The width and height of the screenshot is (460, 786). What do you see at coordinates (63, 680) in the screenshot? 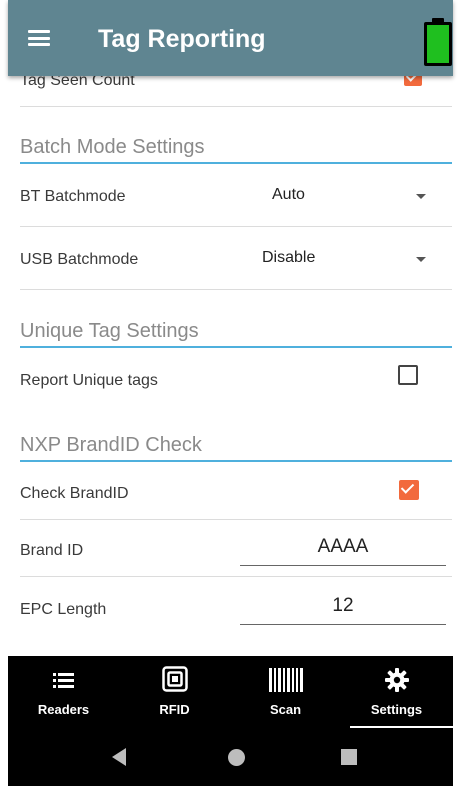
I see `list-icon` at bounding box center [63, 680].